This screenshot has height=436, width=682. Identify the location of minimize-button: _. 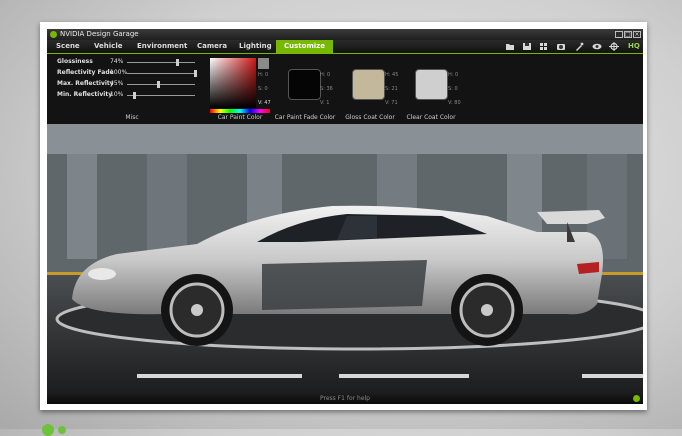
(619, 34).